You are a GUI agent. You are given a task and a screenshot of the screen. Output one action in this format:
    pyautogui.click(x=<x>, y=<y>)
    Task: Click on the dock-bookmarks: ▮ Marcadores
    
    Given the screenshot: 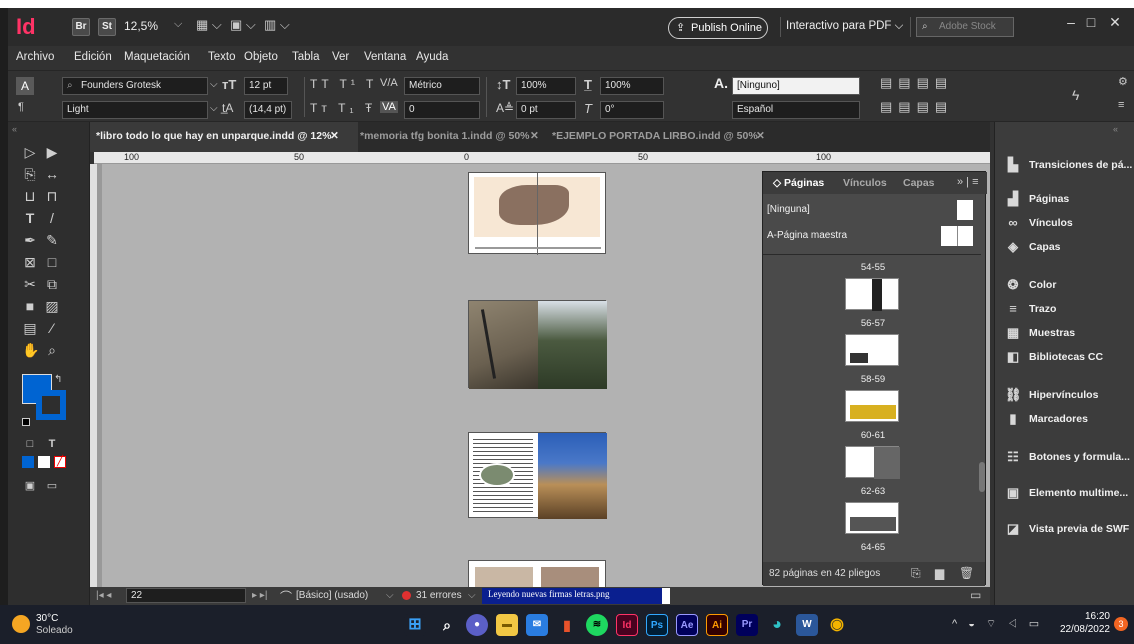 What is the action you would take?
    pyautogui.click(x=1069, y=419)
    